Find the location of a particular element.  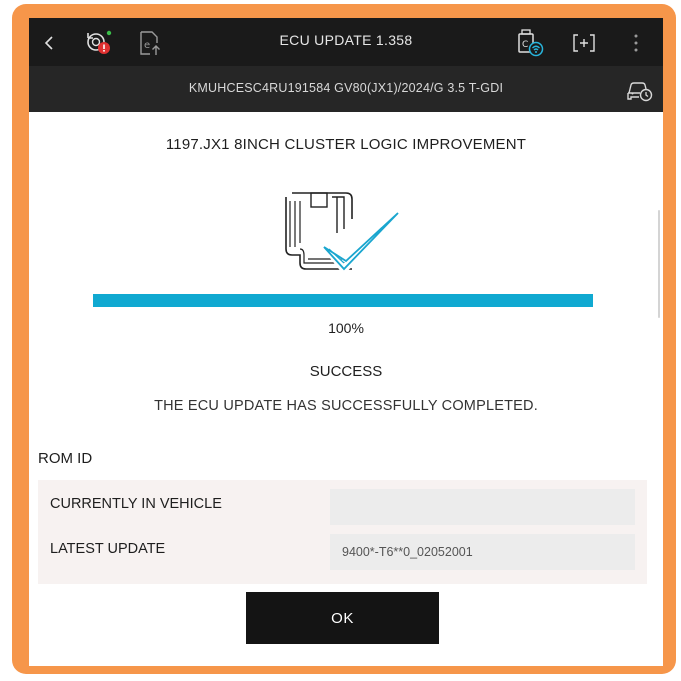

progress-bar is located at coordinates (343, 300).